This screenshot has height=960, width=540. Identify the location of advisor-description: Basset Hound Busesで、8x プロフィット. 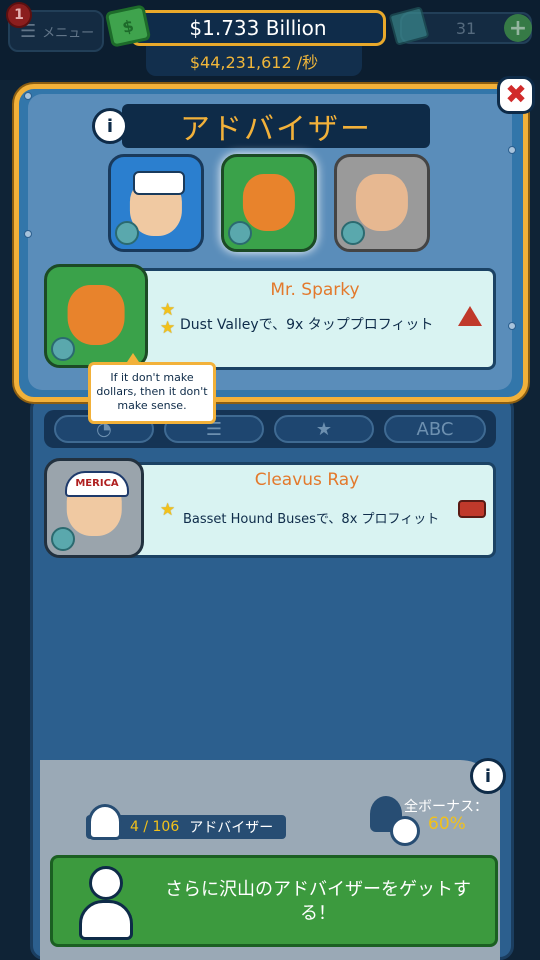
(311, 519).